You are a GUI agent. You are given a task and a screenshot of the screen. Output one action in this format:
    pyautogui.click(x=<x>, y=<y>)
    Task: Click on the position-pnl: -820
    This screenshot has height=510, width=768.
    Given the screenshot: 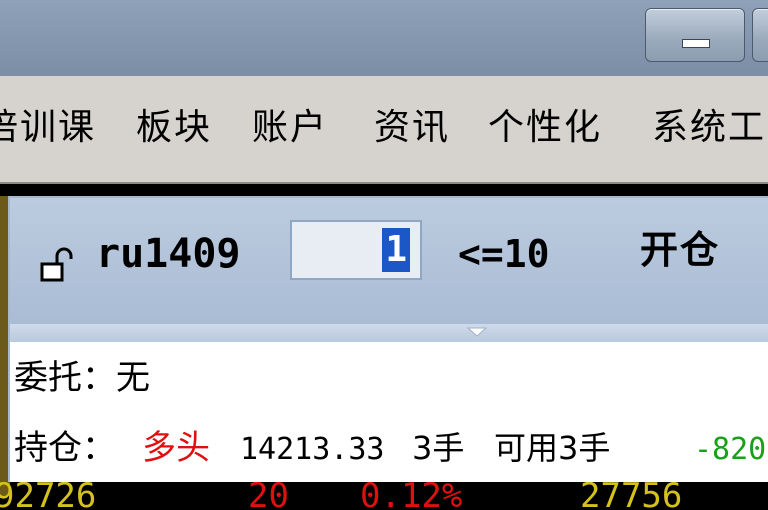 What is the action you would take?
    pyautogui.click(x=730, y=449)
    